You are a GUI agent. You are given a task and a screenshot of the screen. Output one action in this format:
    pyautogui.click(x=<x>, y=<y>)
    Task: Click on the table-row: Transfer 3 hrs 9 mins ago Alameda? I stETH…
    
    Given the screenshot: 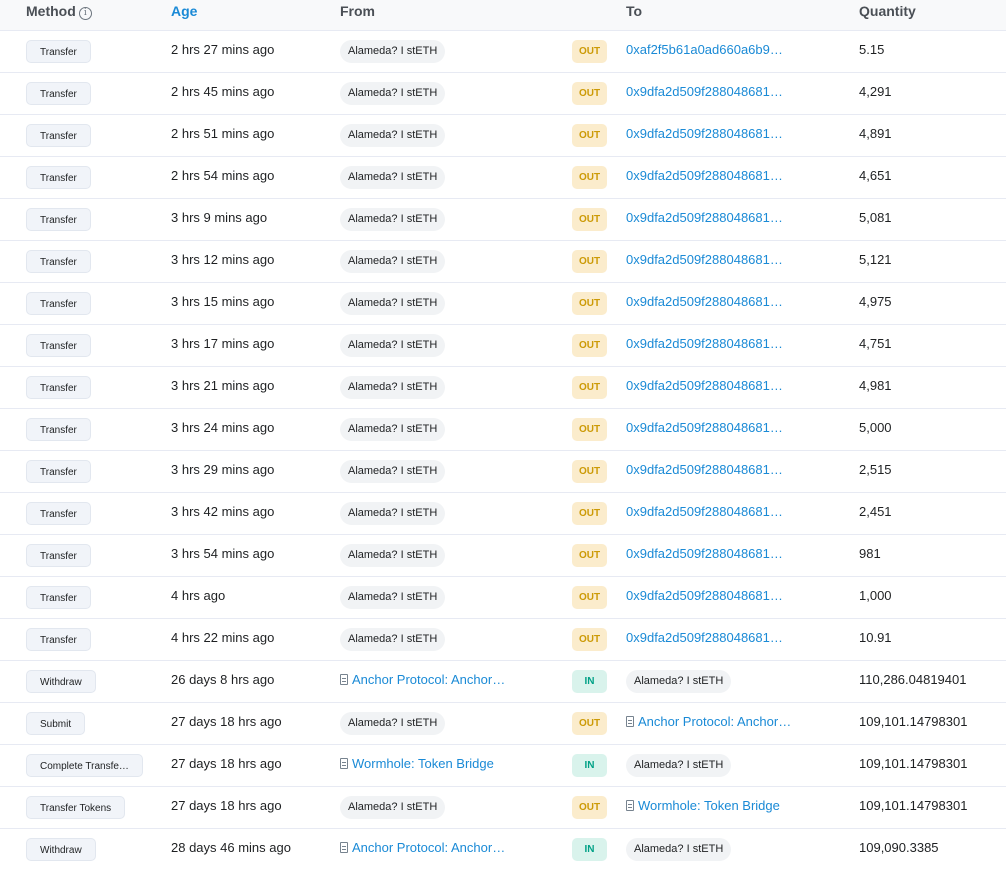 What is the action you would take?
    pyautogui.click(x=503, y=220)
    